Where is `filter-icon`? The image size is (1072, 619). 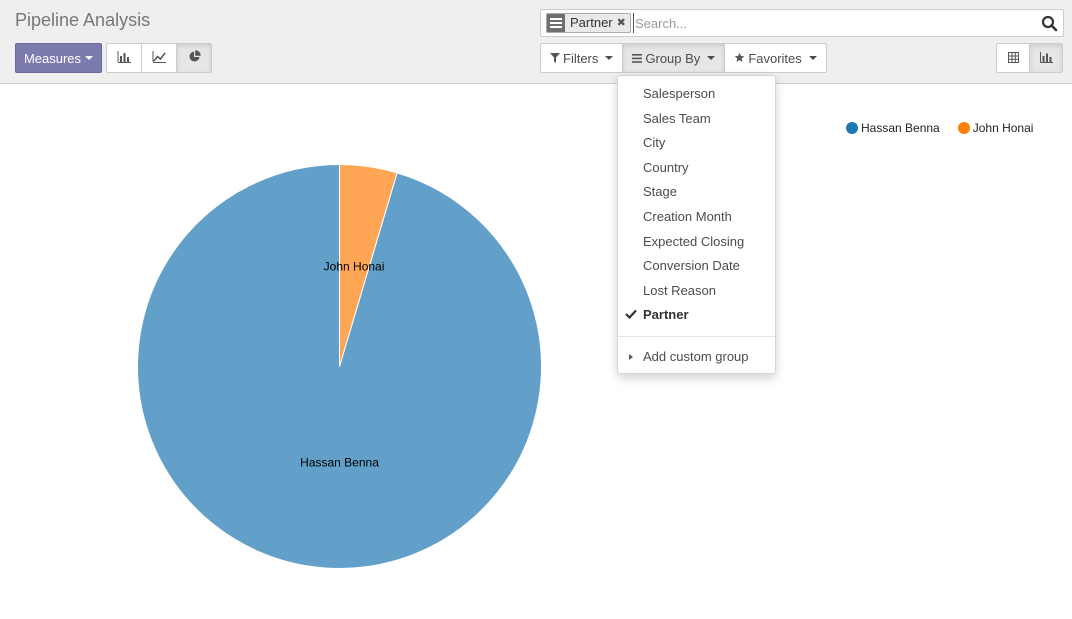
filter-icon is located at coordinates (555, 58).